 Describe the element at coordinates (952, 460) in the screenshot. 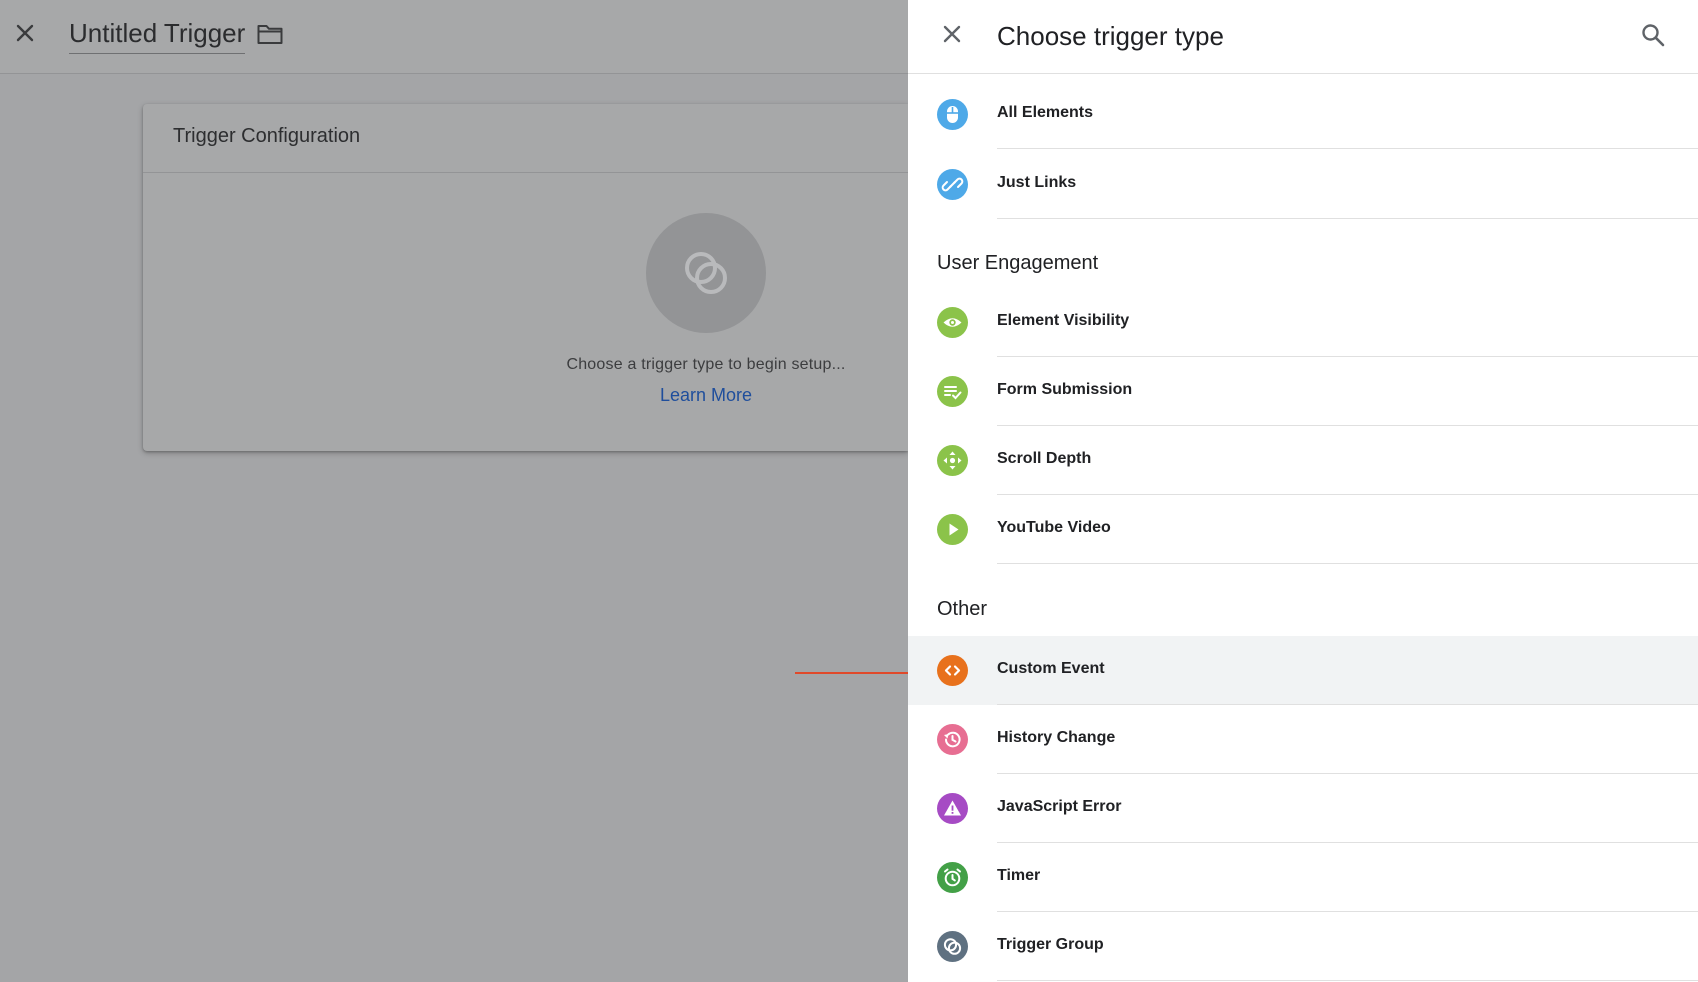

I see `scroll-arrows-icon` at that location.